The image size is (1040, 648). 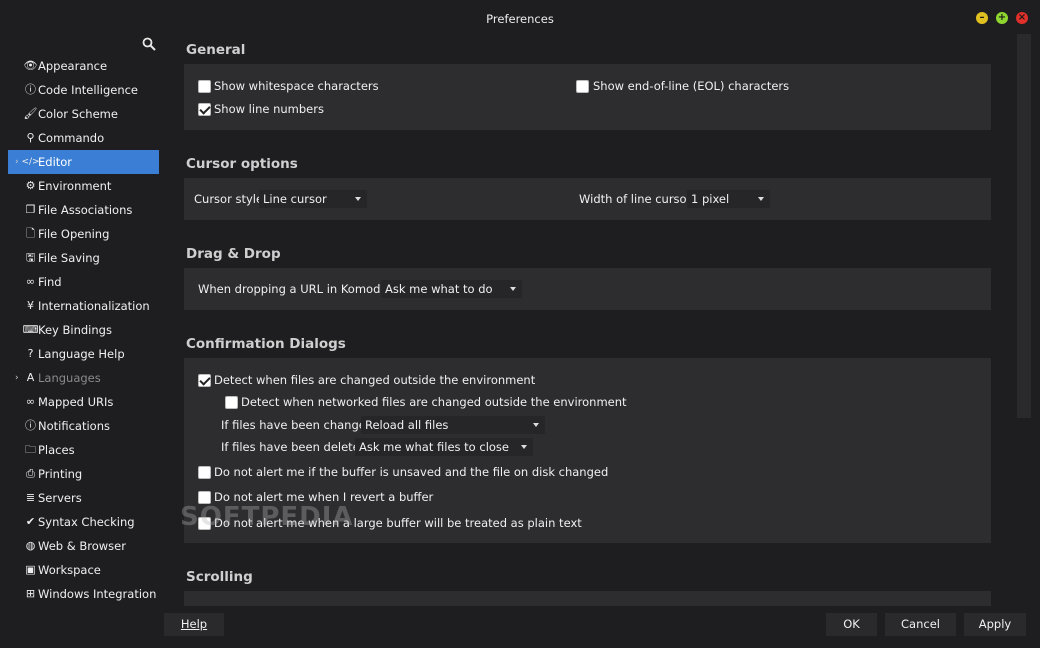 I want to click on file-icon: 🗋, so click(x=30, y=233).